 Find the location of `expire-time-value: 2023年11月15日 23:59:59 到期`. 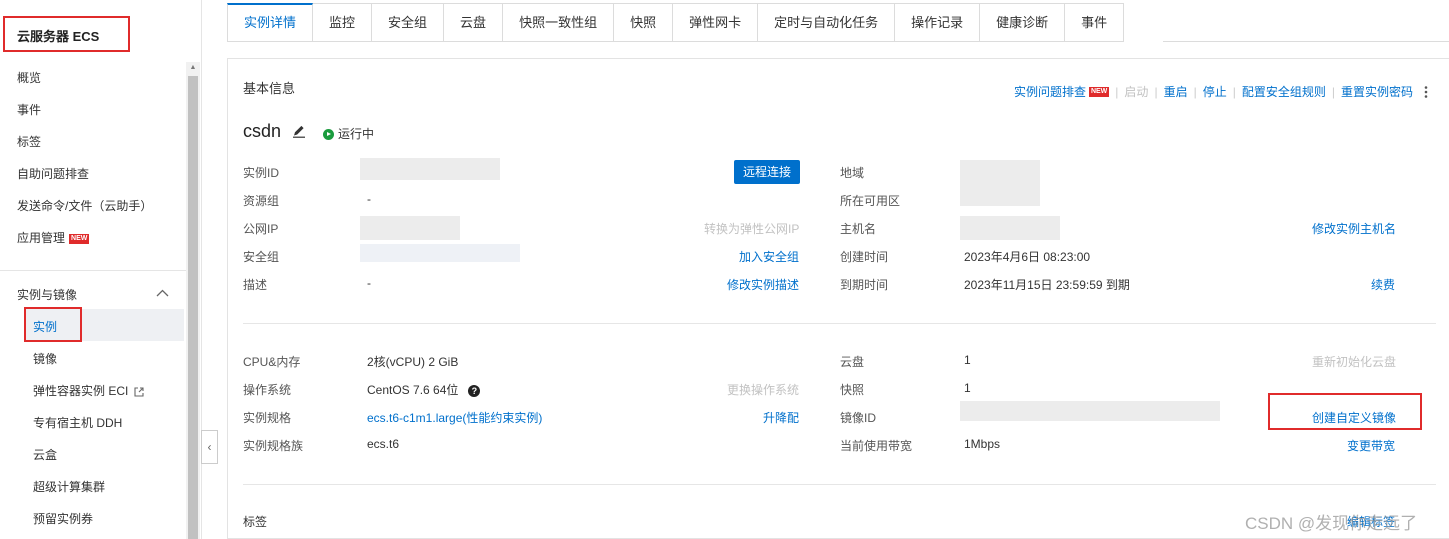

expire-time-value: 2023年11月15日 23:59:59 到期 is located at coordinates (1047, 285).